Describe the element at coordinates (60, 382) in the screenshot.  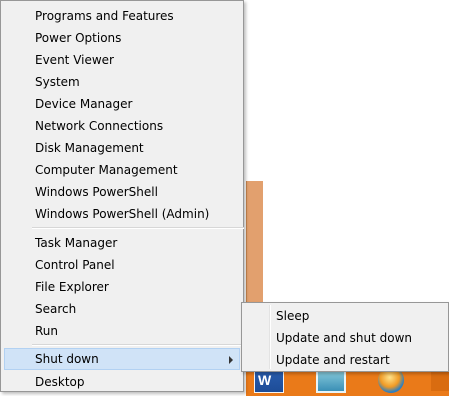
I see `menu-item-label: Desktop` at that location.